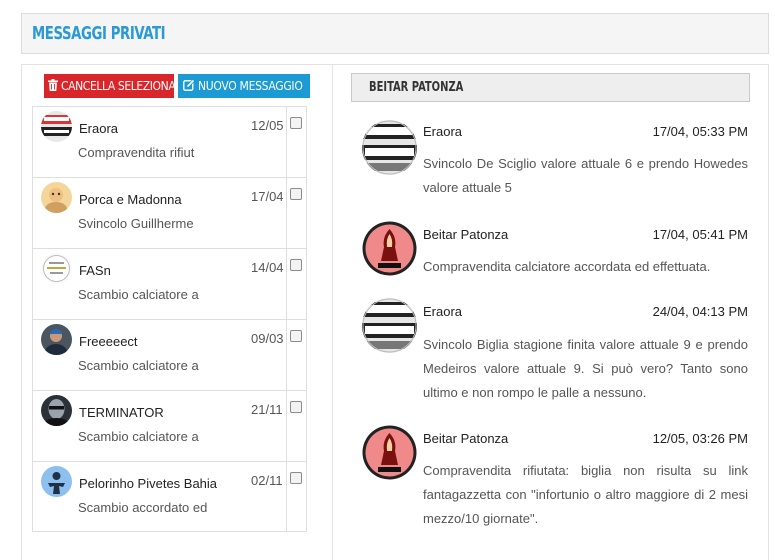  I want to click on conversation-name: FASn, so click(95, 270).